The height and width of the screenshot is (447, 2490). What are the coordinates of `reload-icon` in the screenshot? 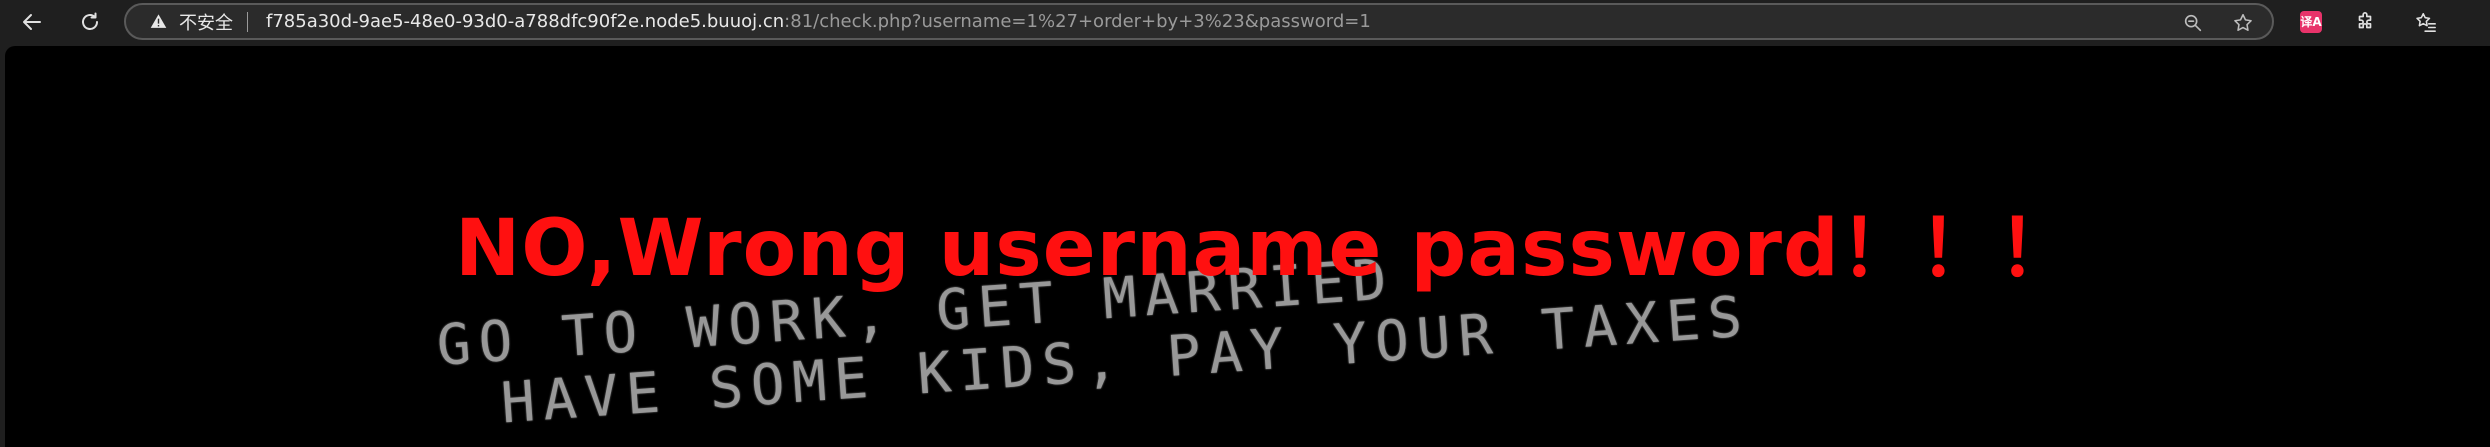 It's located at (90, 21).